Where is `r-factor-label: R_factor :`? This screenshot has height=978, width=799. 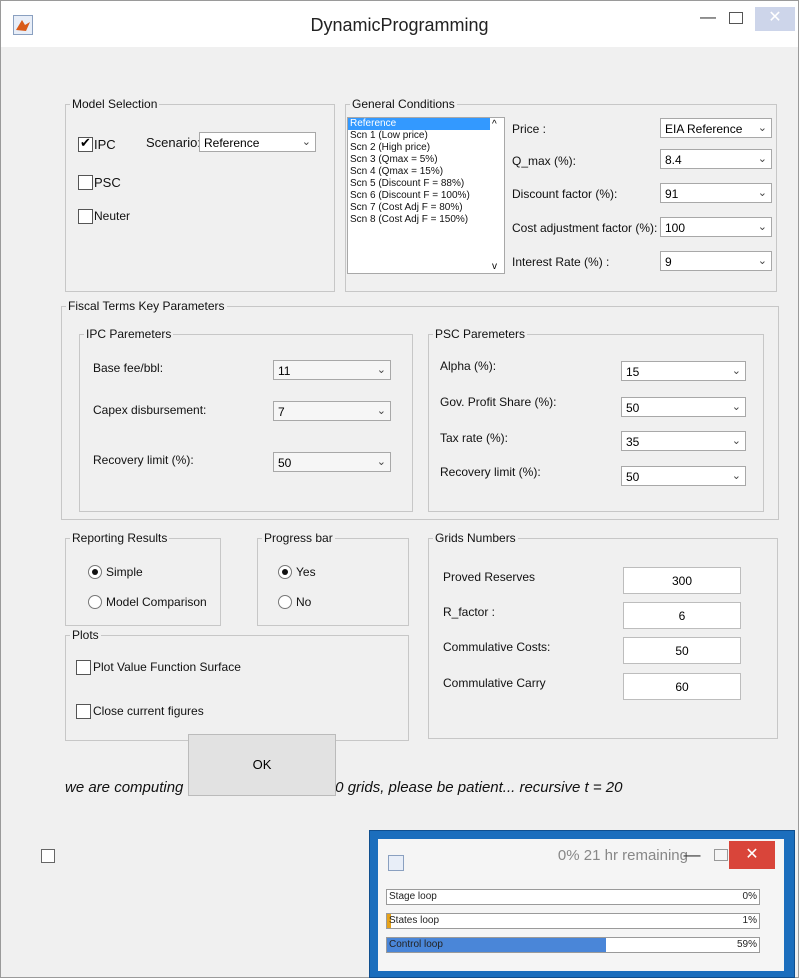
r-factor-label: R_factor : is located at coordinates (469, 612).